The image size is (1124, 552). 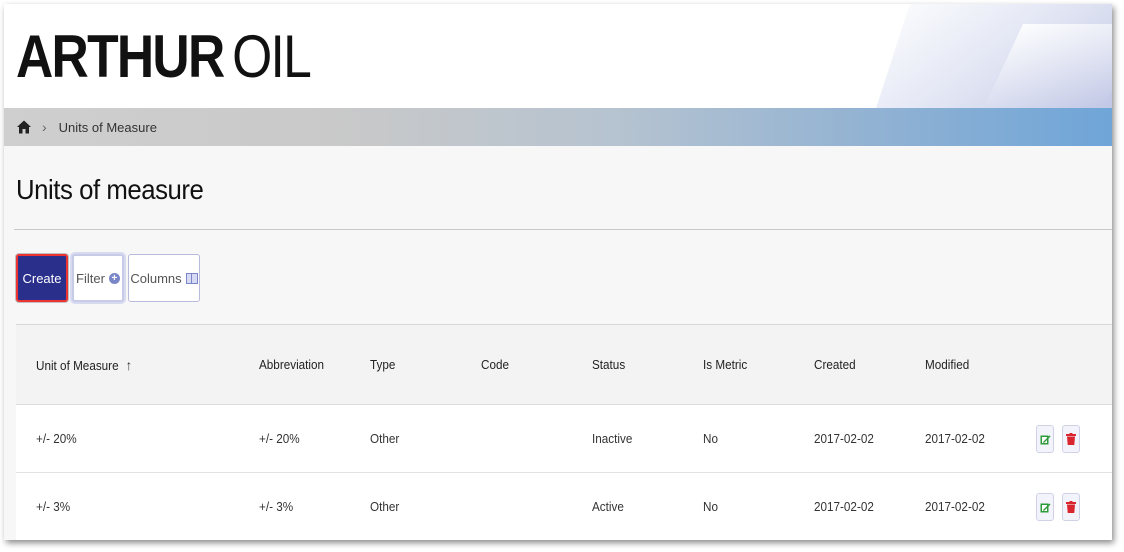 I want to click on columns-icon, so click(x=191, y=278).